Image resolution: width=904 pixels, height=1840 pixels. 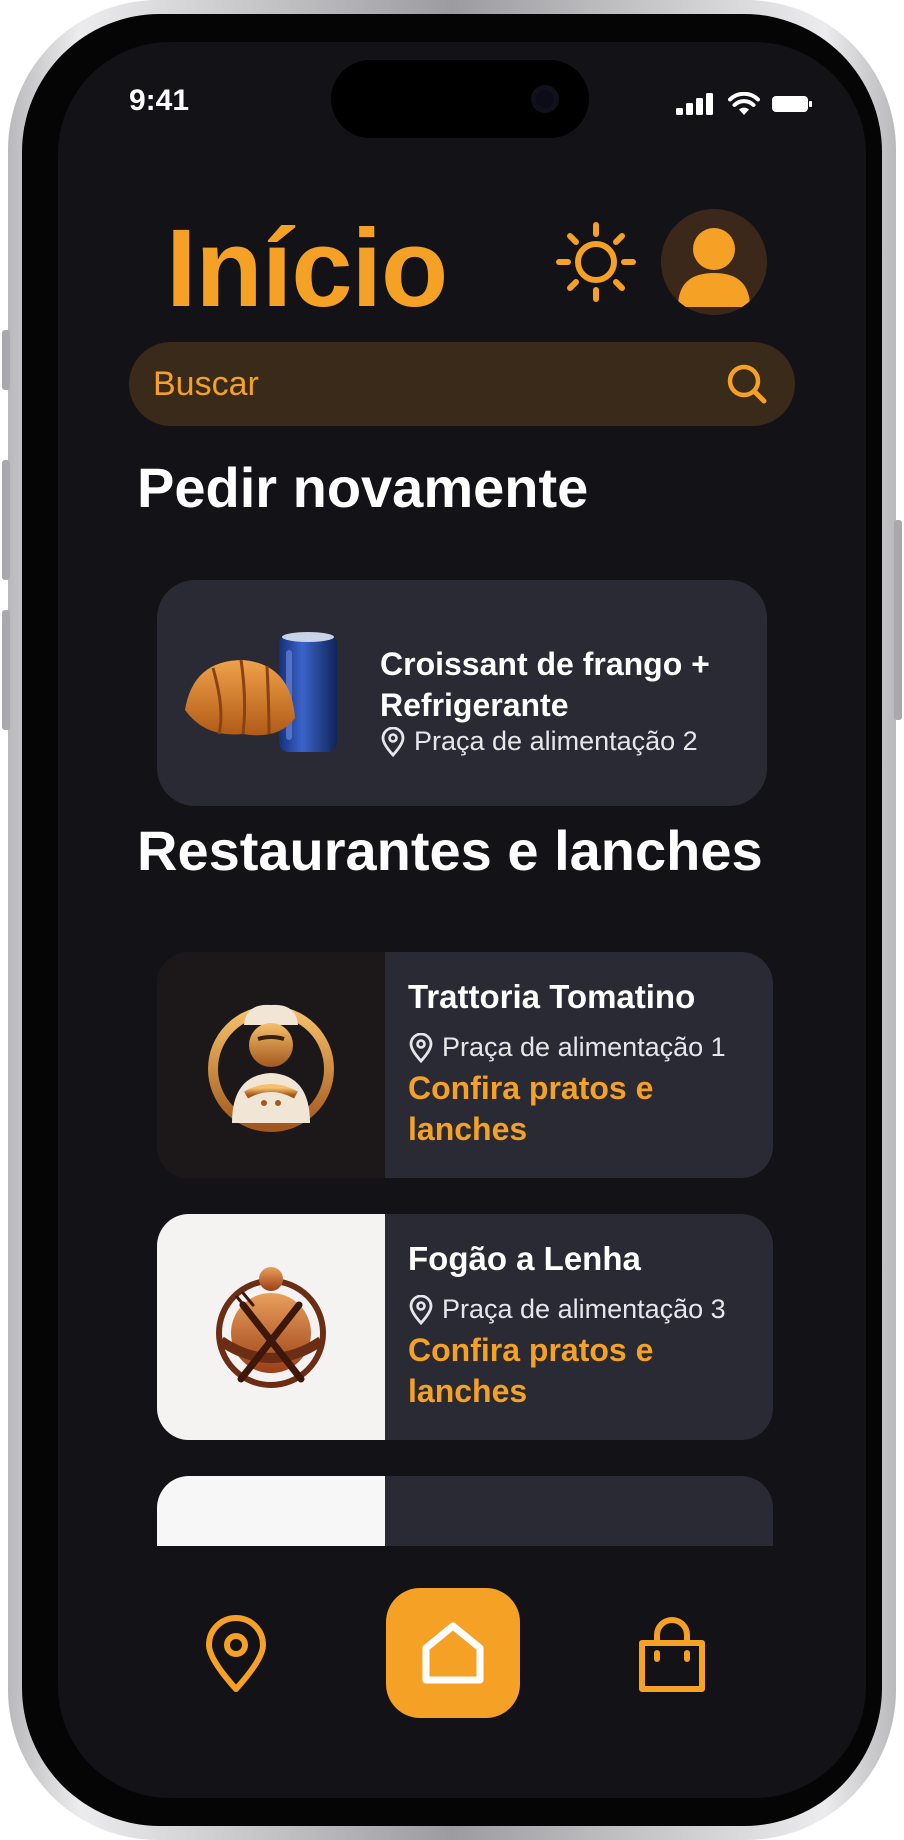 What do you see at coordinates (584, 1309) in the screenshot?
I see `restaurant-location-text: Praça de alimentação 3` at bounding box center [584, 1309].